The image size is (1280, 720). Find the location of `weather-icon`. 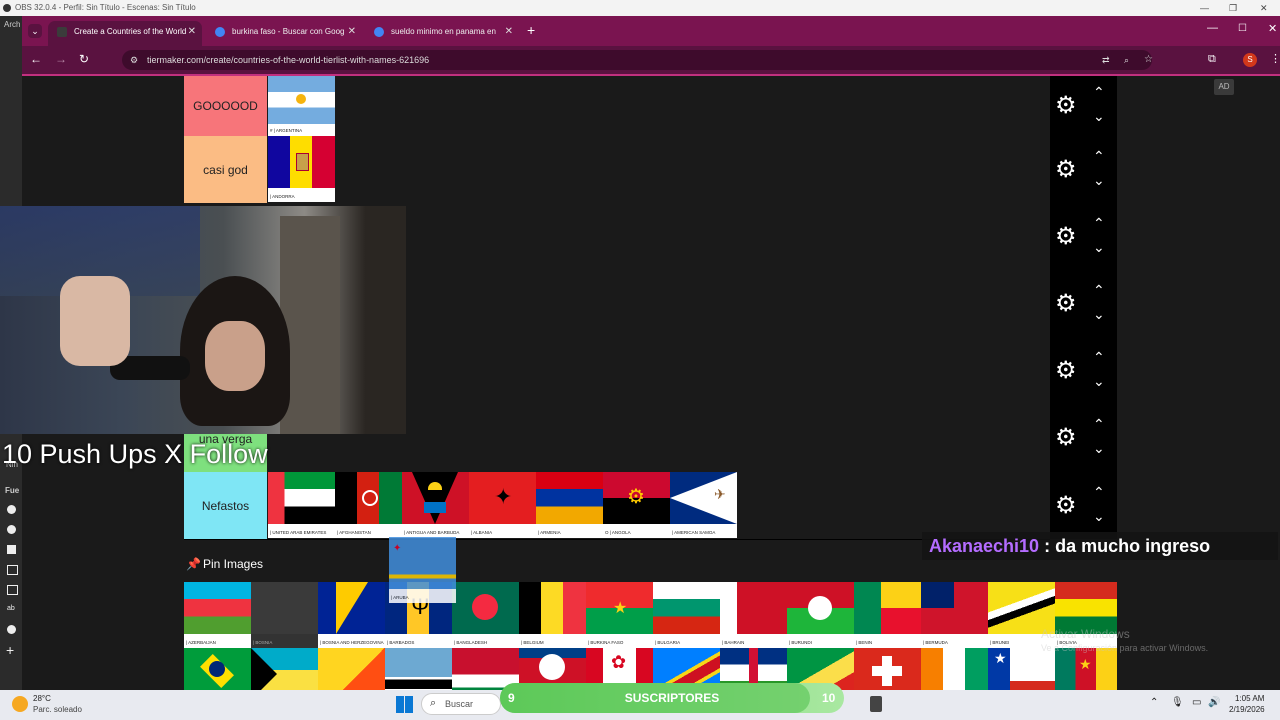

weather-icon is located at coordinates (20, 704).